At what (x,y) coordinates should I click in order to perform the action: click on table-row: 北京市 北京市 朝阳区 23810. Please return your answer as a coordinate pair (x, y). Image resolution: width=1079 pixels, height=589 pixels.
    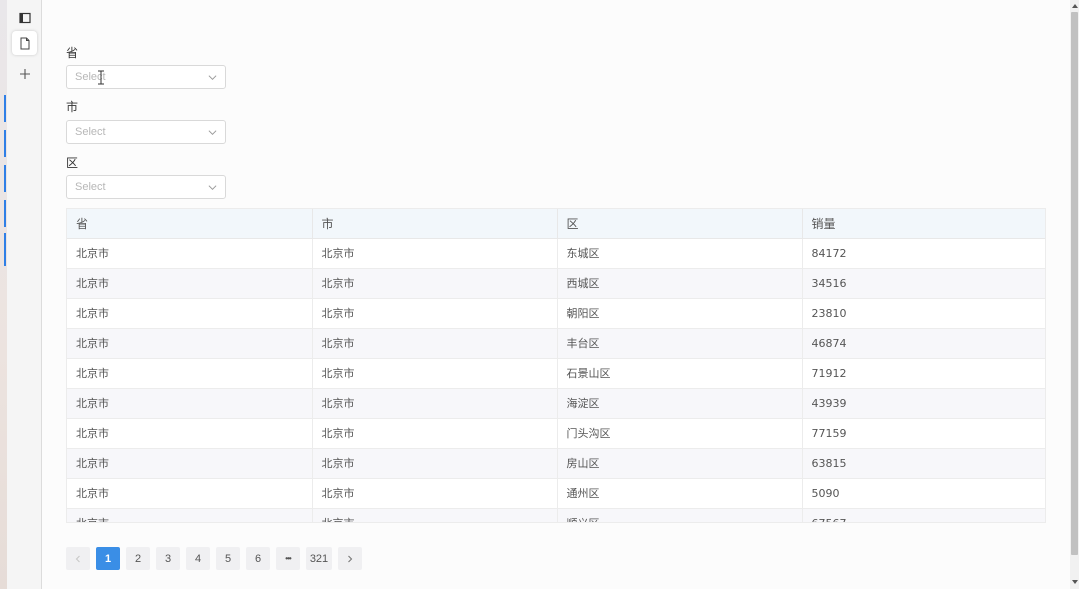
    Looking at the image, I should click on (556, 313).